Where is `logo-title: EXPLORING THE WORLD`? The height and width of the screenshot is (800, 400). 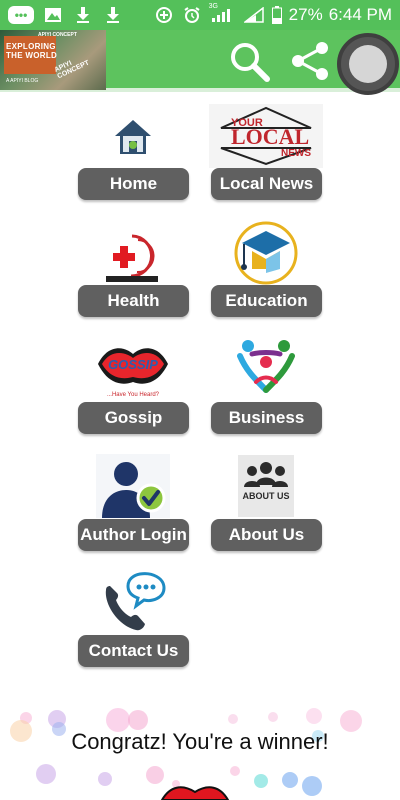
logo-title: EXPLORING THE WORLD is located at coordinates (31, 51).